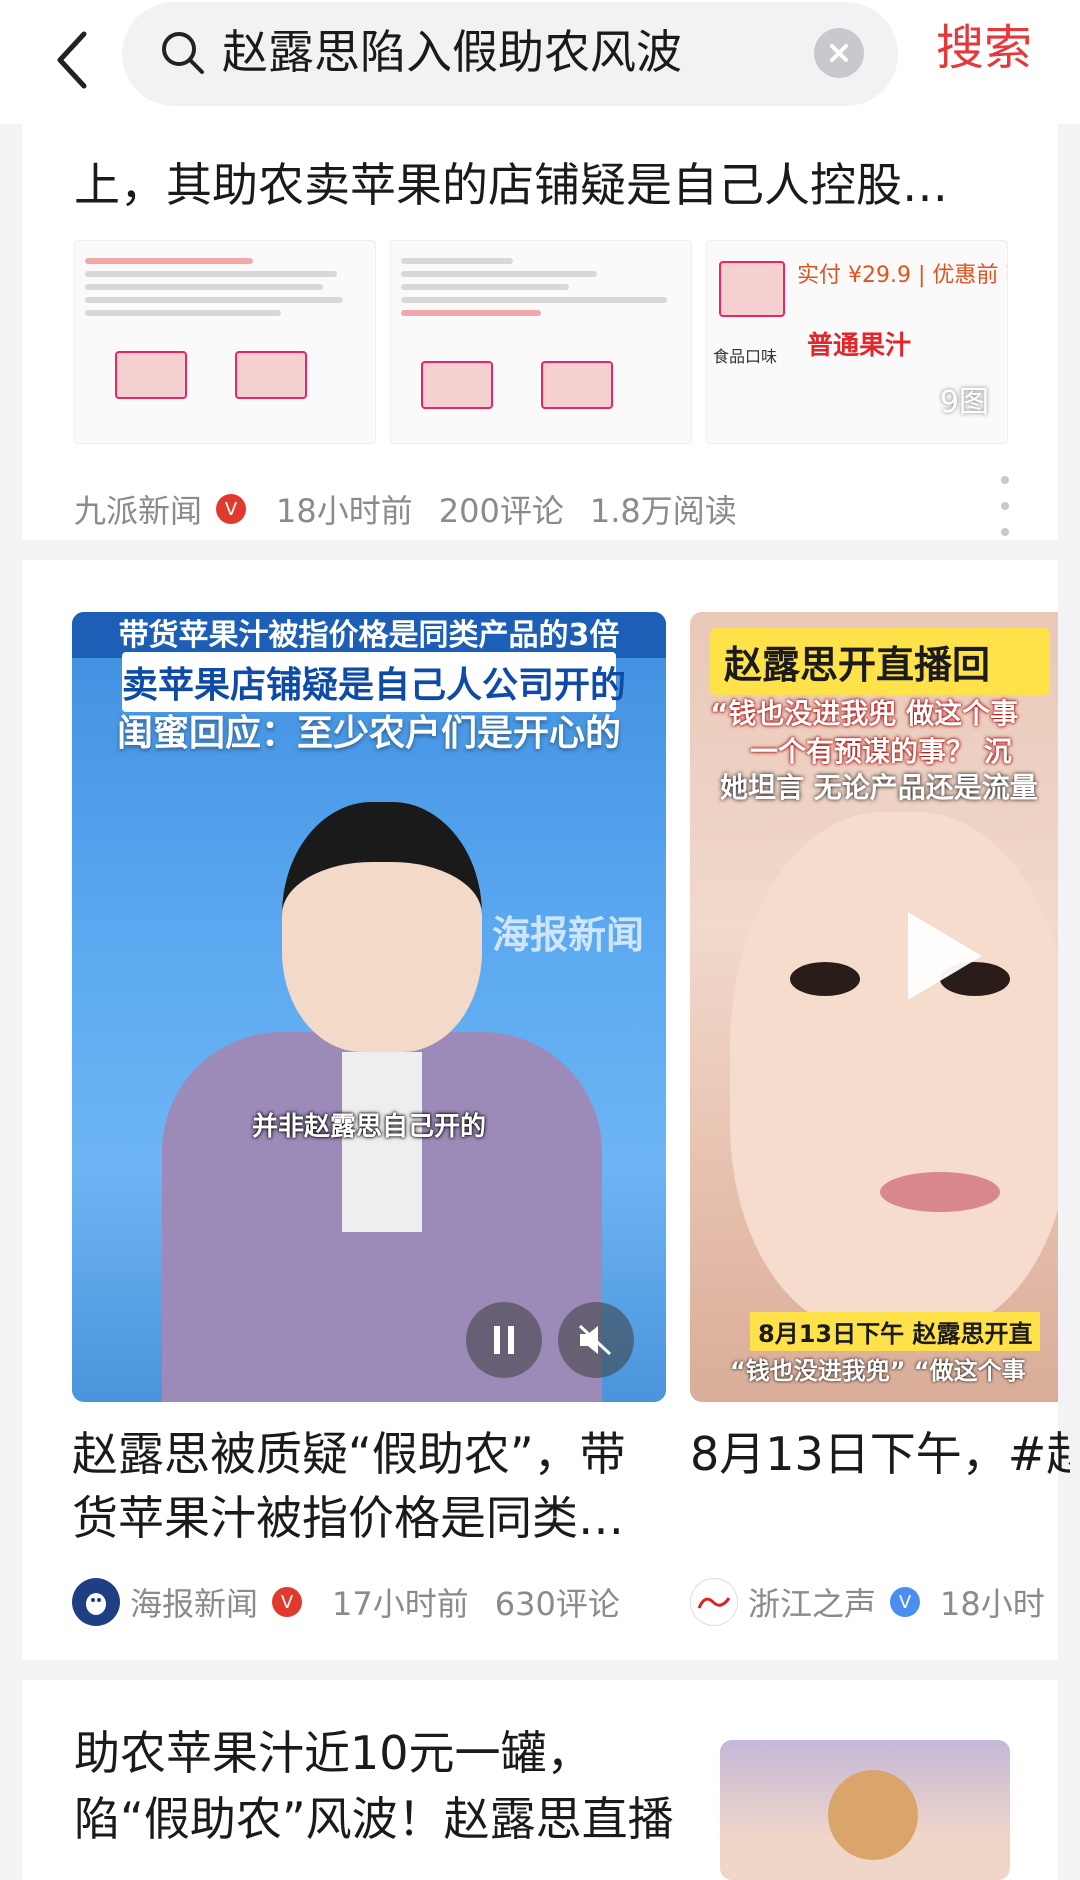 Image resolution: width=1080 pixels, height=1880 pixels. What do you see at coordinates (194, 1602) in the screenshot?
I see `source-name: 海报新闻` at bounding box center [194, 1602].